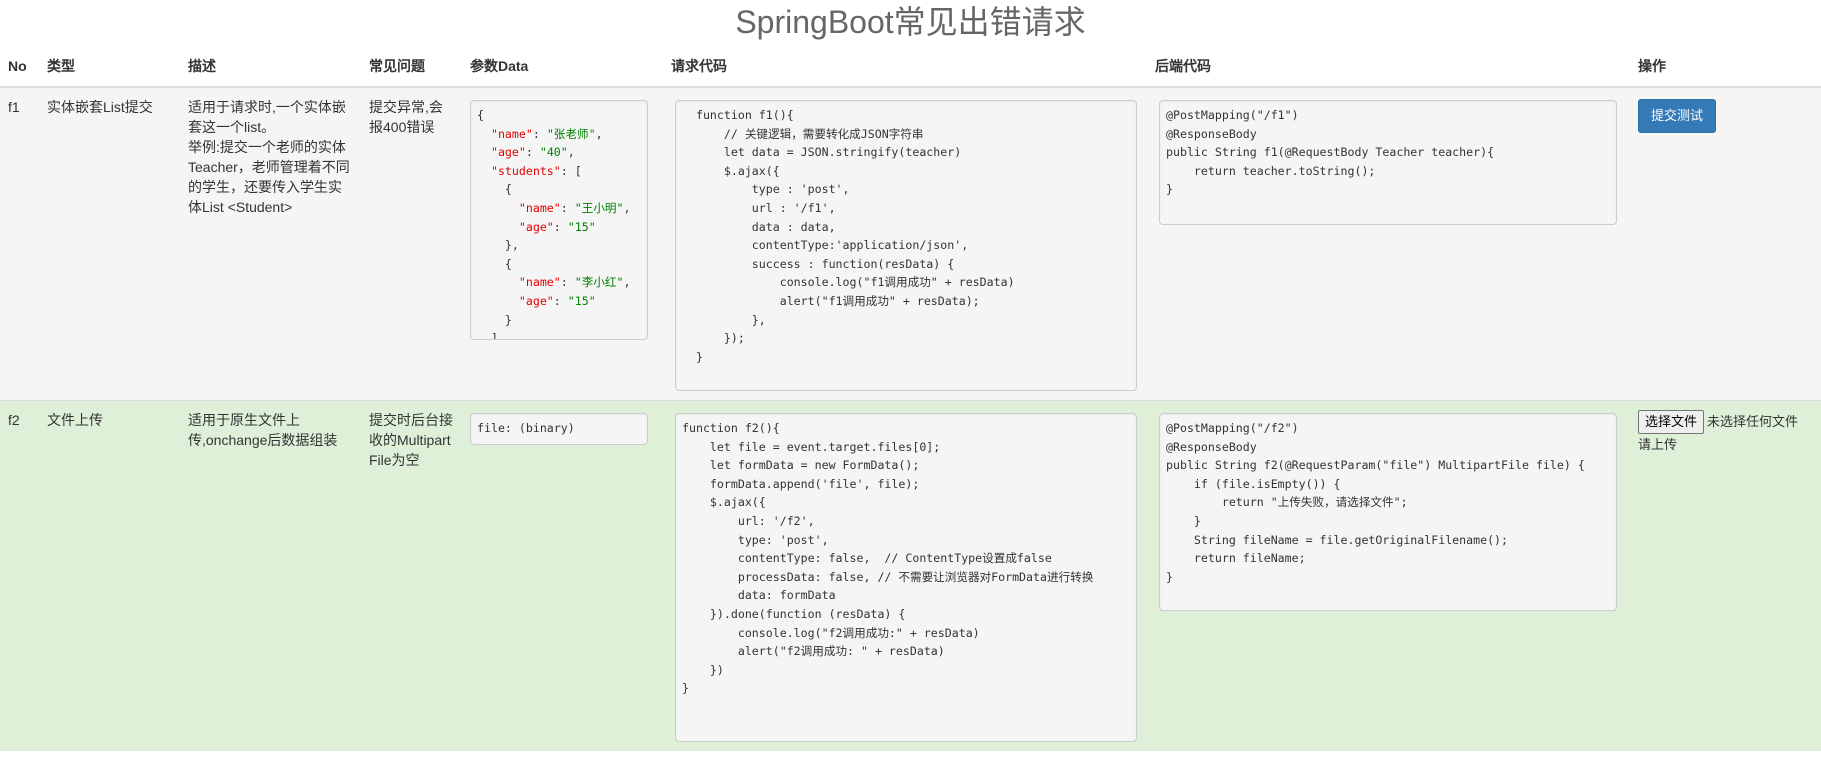  I want to click on row-no: f1, so click(19, 244).